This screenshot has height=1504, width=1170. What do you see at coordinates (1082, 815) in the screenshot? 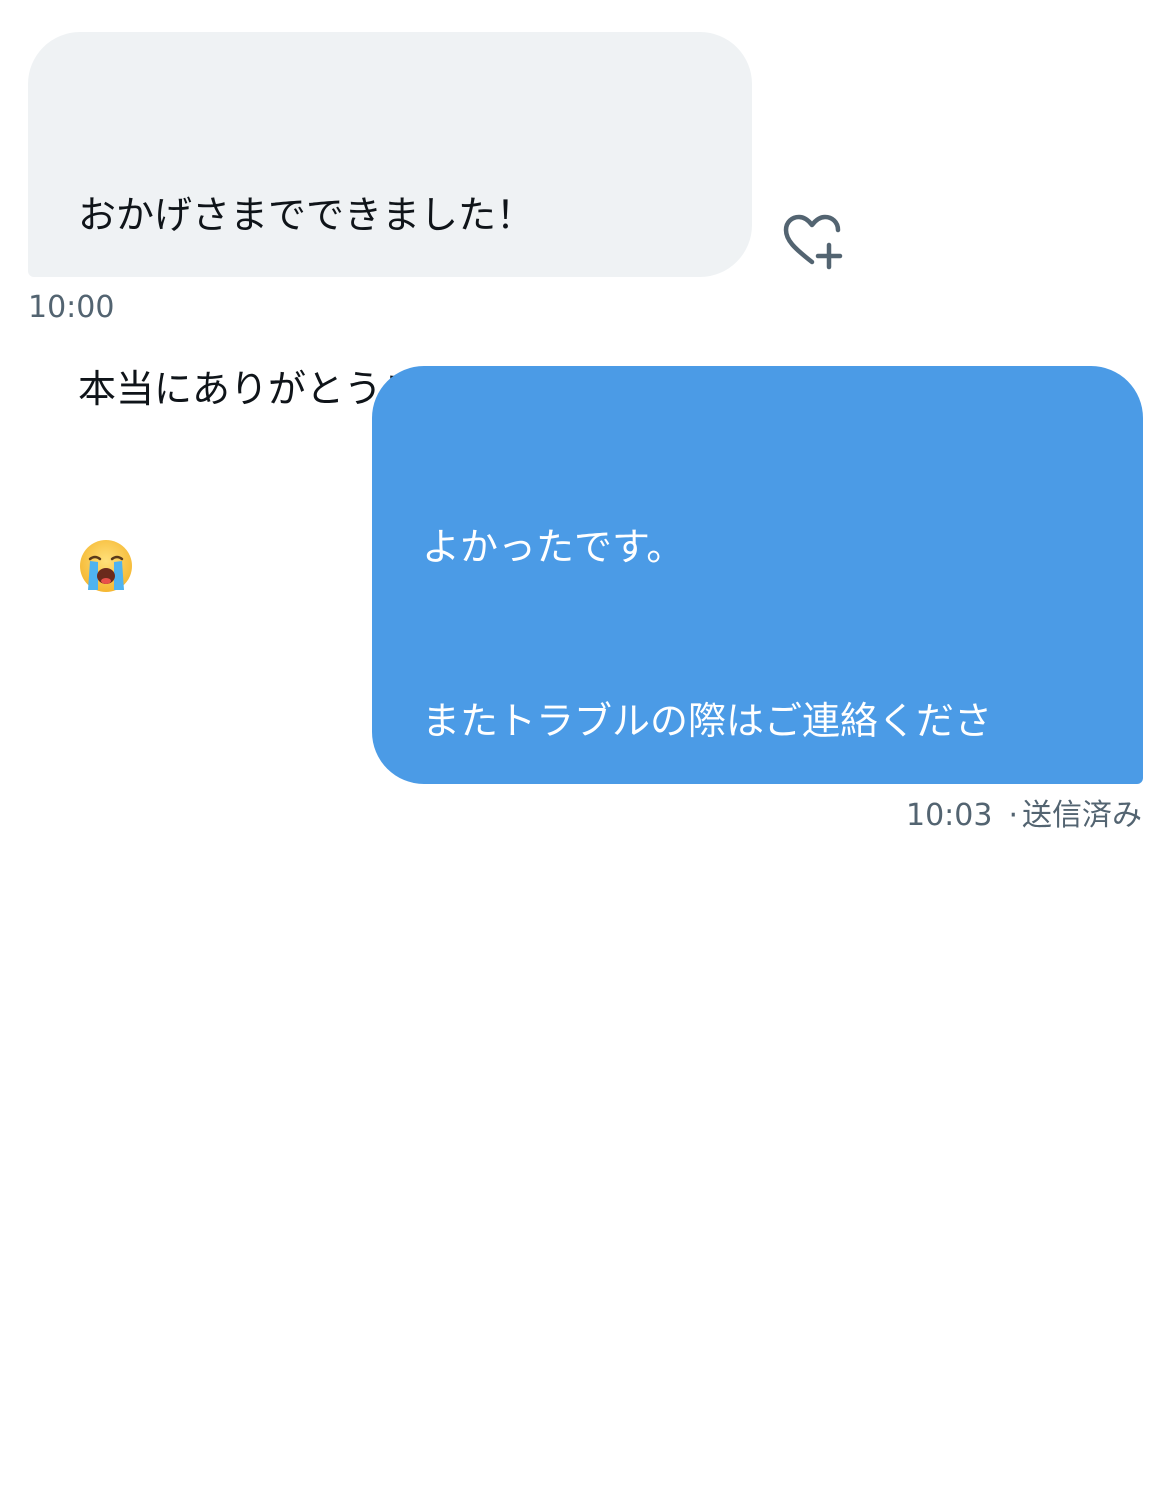
I see `delivery-status: 送信済み` at bounding box center [1082, 815].